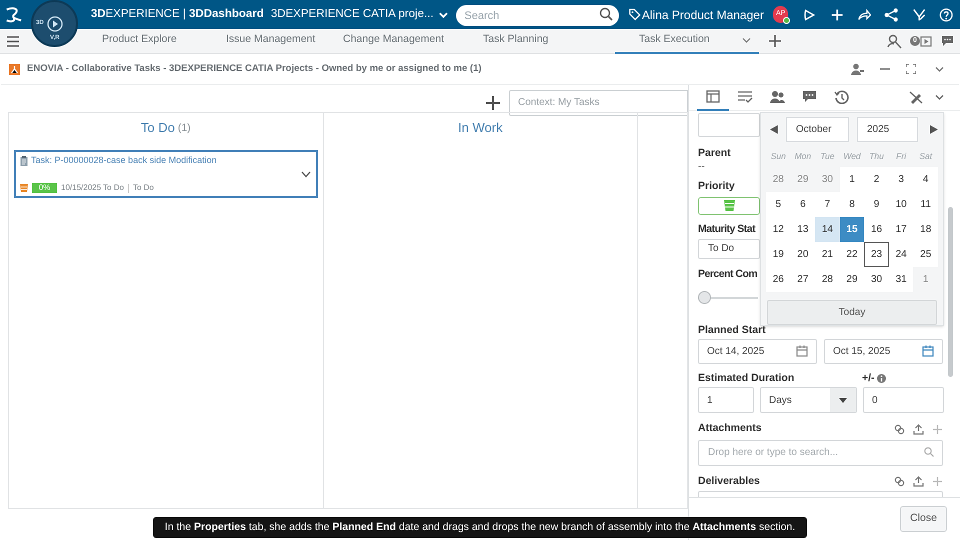 Image resolution: width=960 pixels, height=540 pixels. Describe the element at coordinates (687, 41) in the screenshot. I see `tab: Task Execution` at that location.